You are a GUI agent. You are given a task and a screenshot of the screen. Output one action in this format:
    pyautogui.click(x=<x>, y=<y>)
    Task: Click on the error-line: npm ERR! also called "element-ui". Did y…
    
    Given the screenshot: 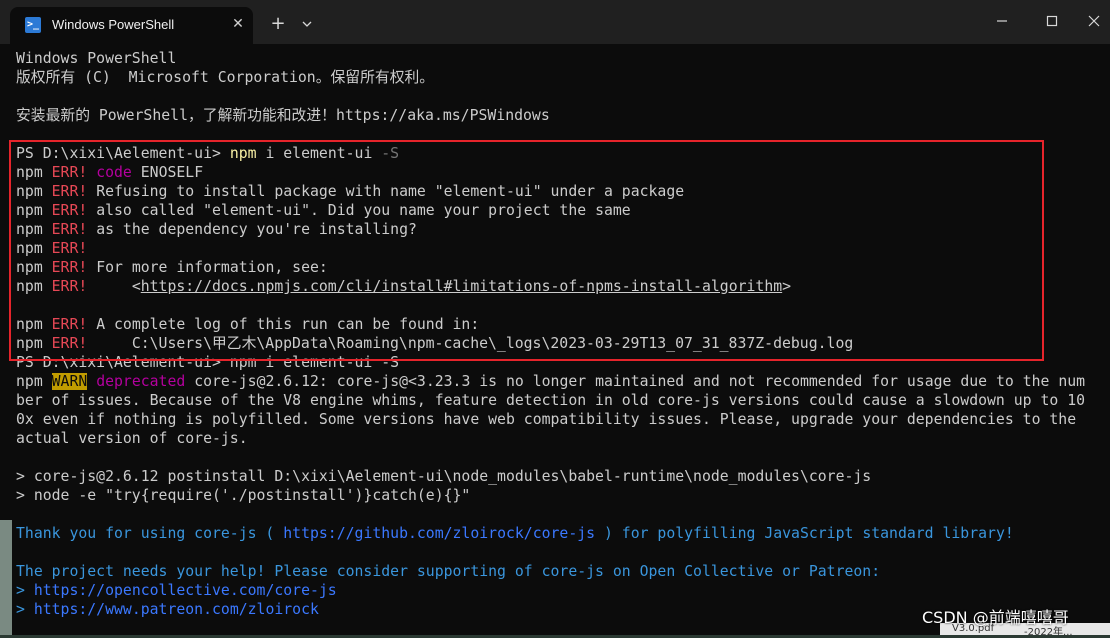 What is the action you would take?
    pyautogui.click(x=561, y=210)
    